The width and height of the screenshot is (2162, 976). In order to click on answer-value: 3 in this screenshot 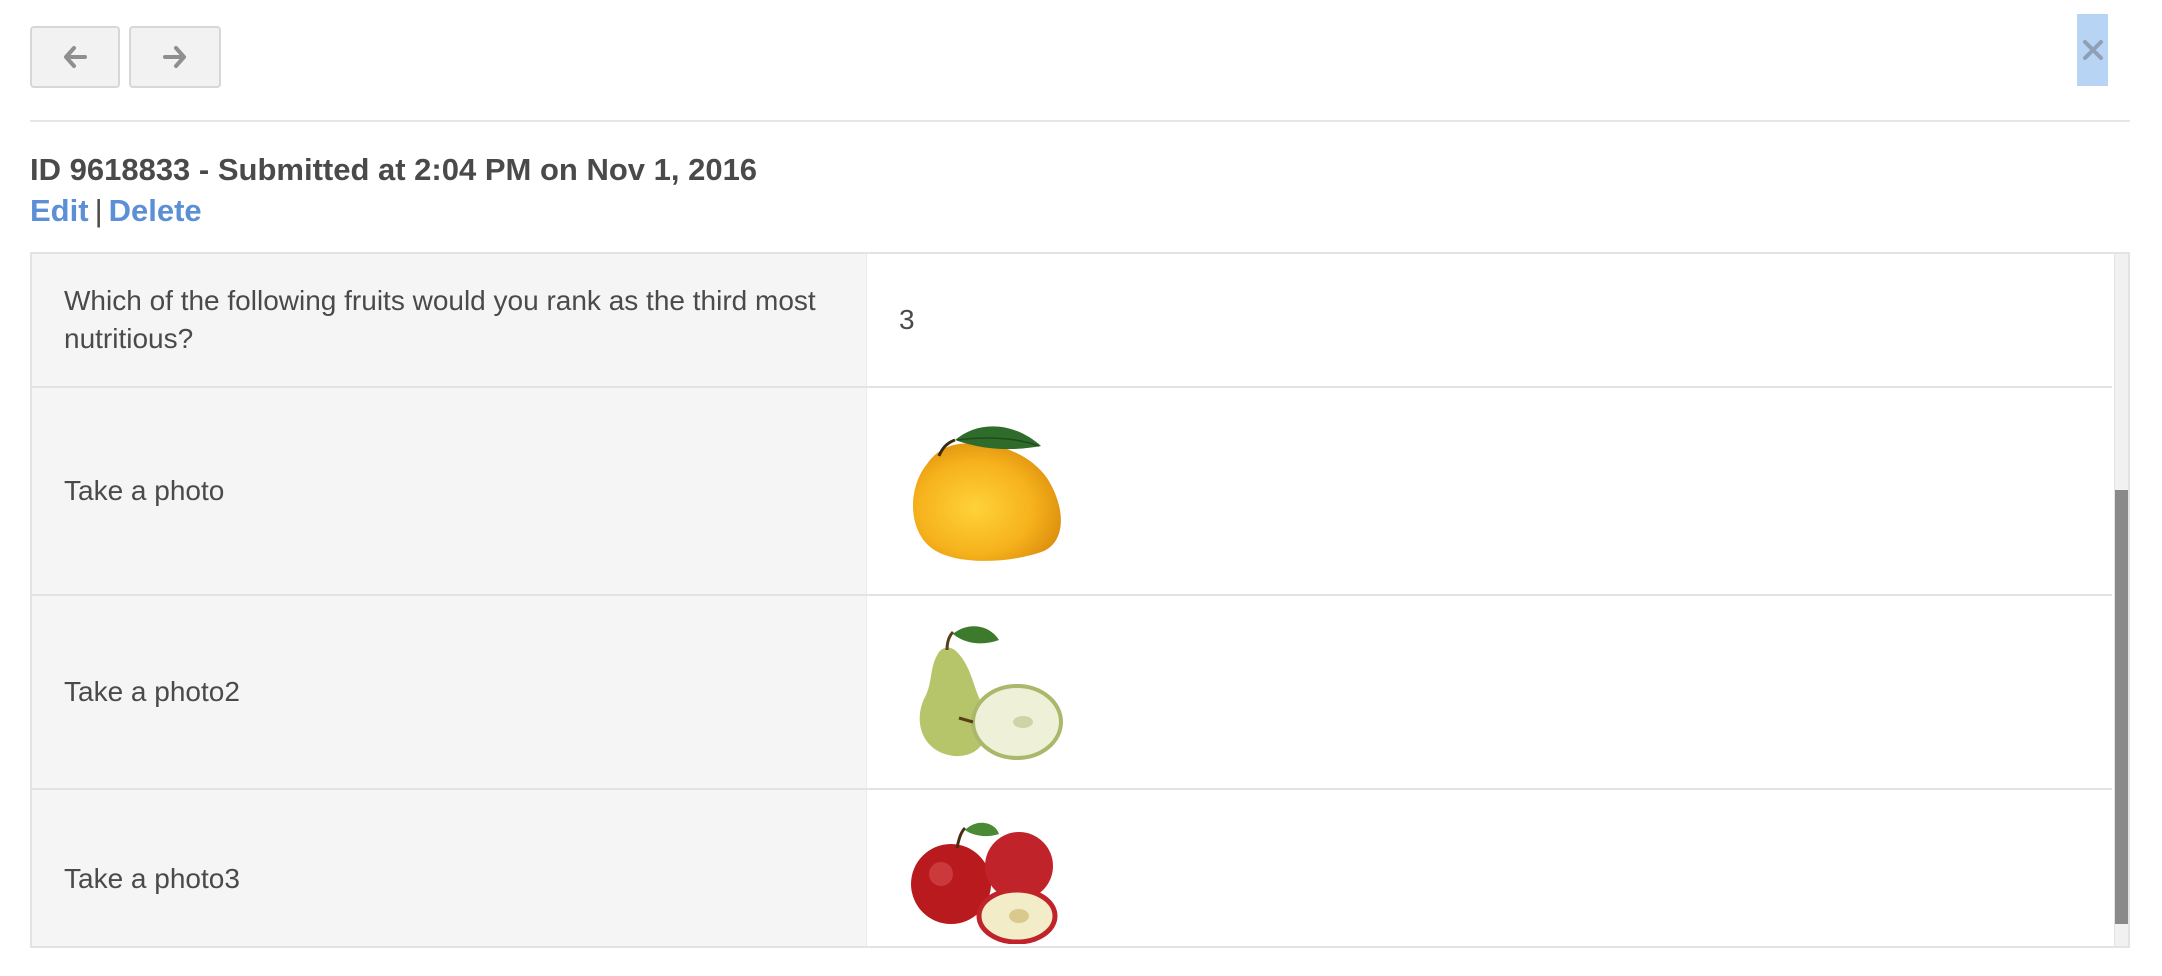, I will do `click(907, 319)`.